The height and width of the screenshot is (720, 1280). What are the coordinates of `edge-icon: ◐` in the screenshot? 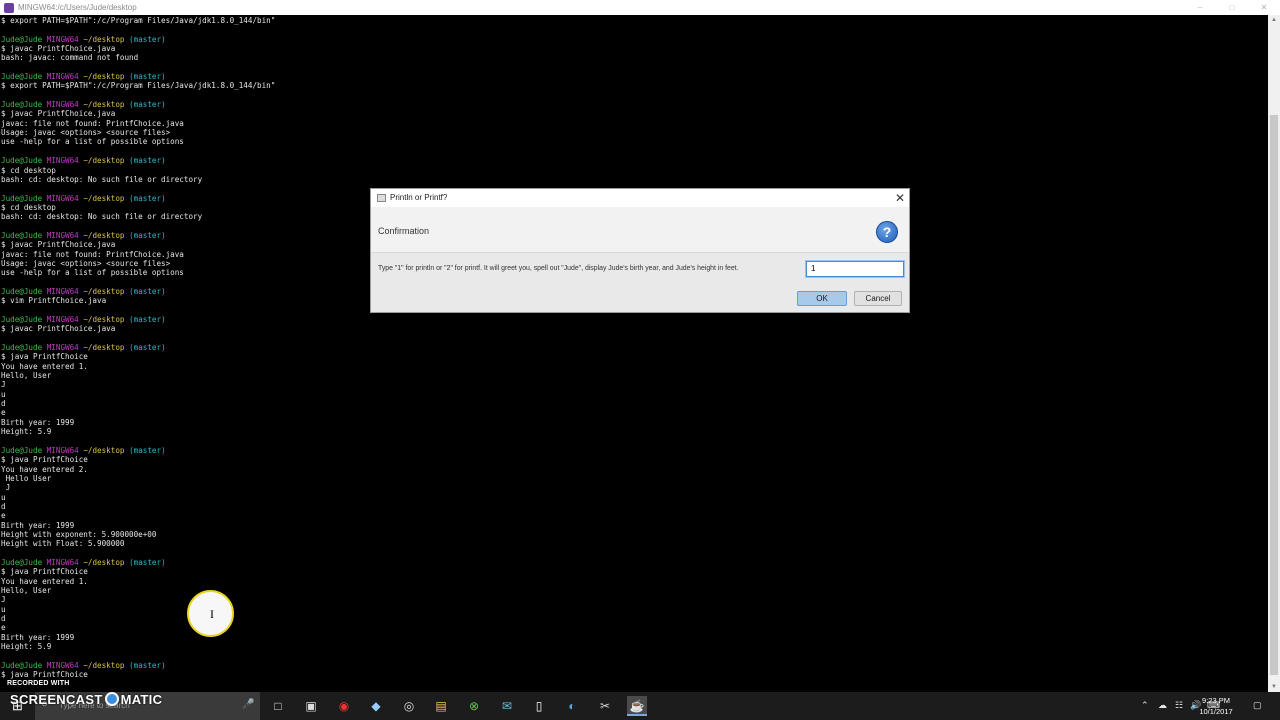 It's located at (572, 706).